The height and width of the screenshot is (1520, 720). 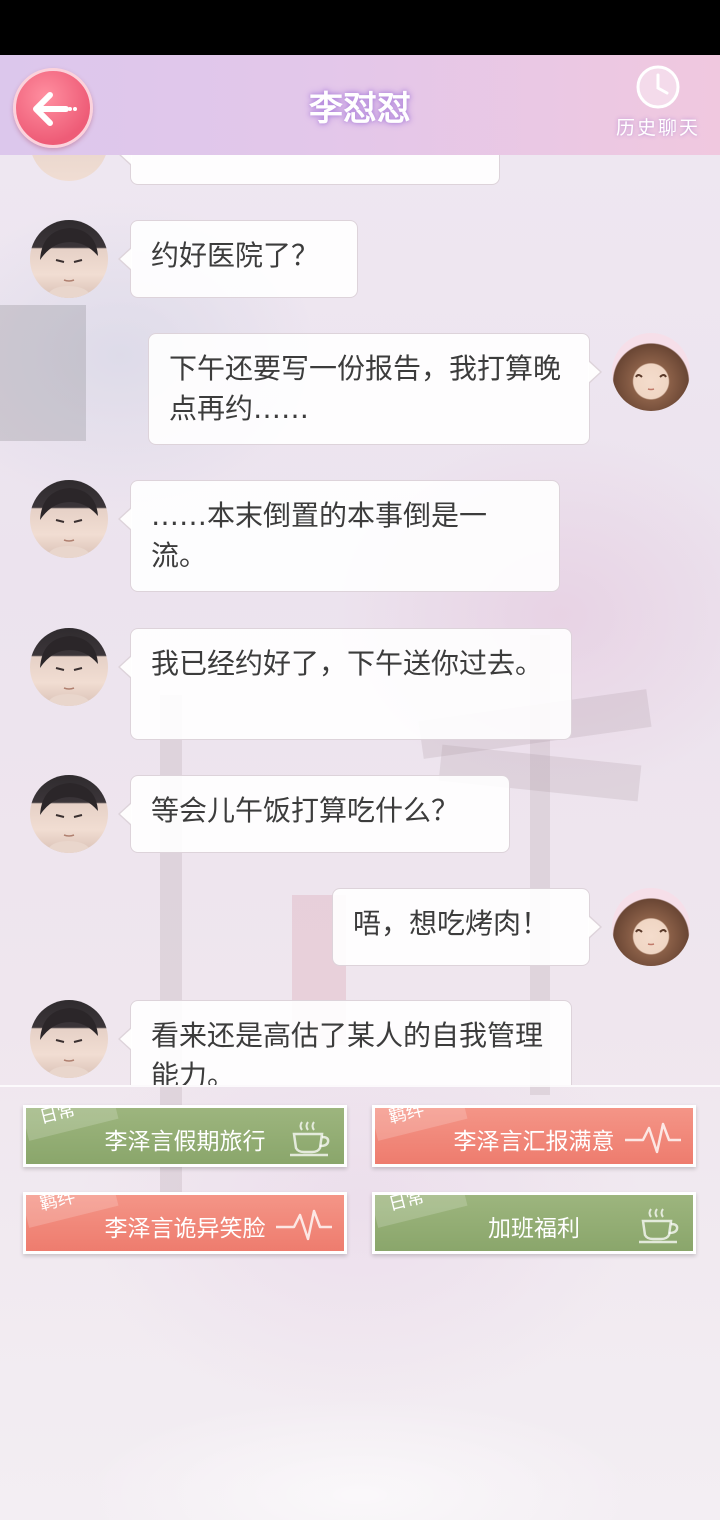 I want to click on reply-option-overtime-benefit: 日常 加班福利, so click(x=534, y=1223).